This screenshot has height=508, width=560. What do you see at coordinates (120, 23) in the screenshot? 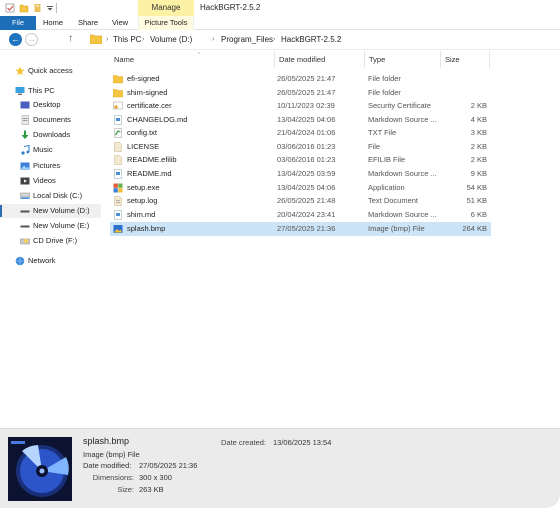
I see `tab-view: View` at bounding box center [120, 23].